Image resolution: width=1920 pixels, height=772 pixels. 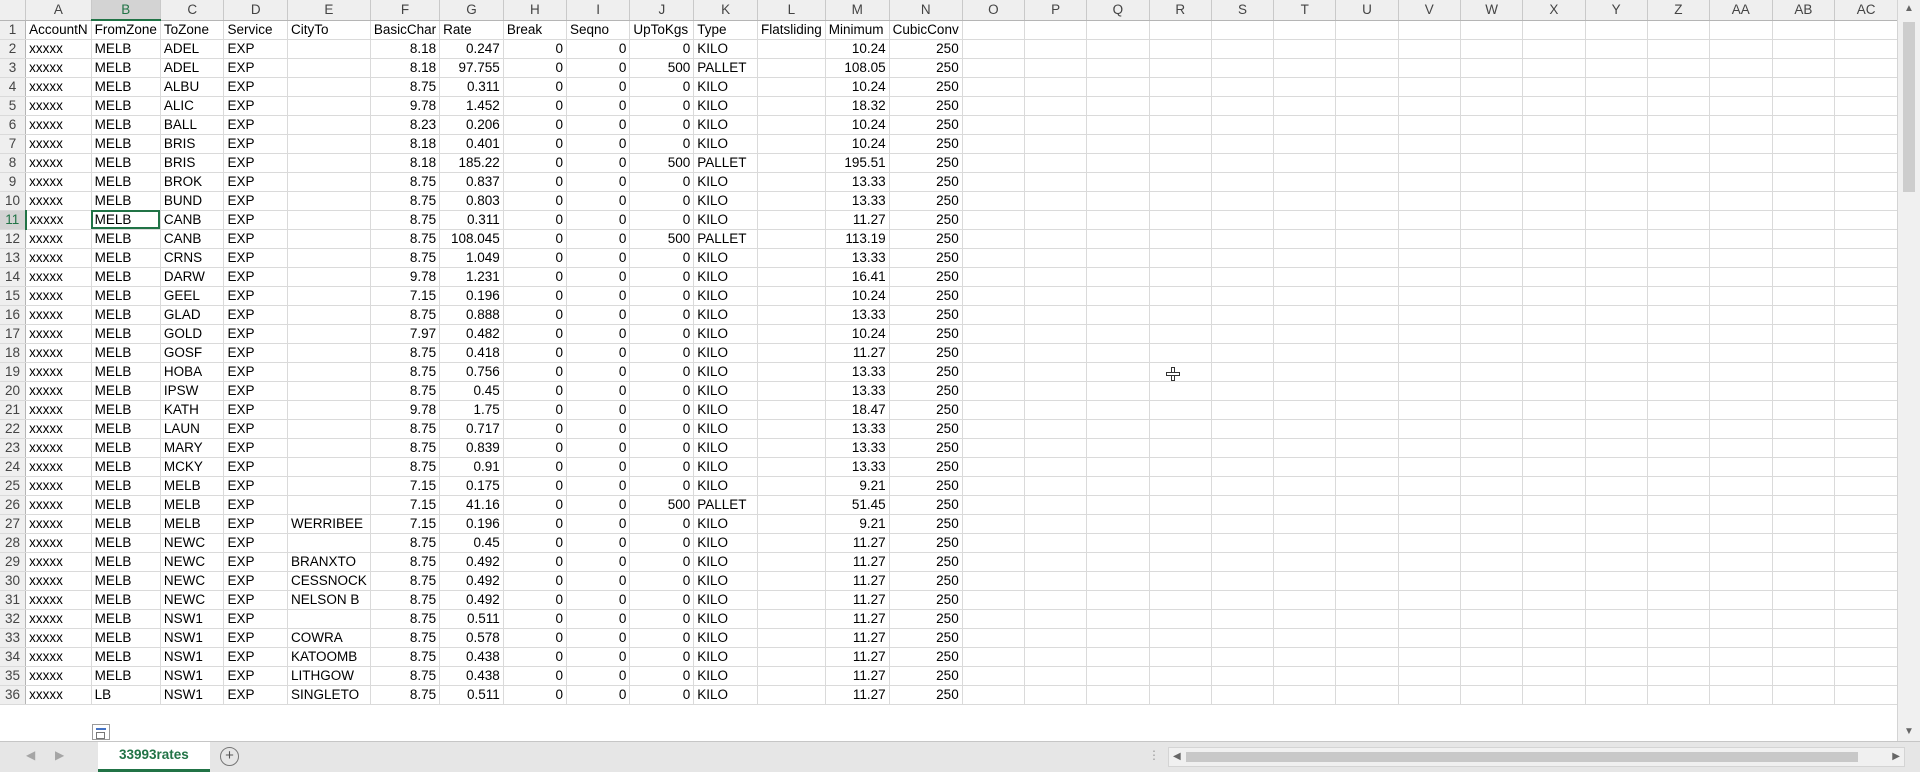 I want to click on column-header-p: P, so click(x=1056, y=10).